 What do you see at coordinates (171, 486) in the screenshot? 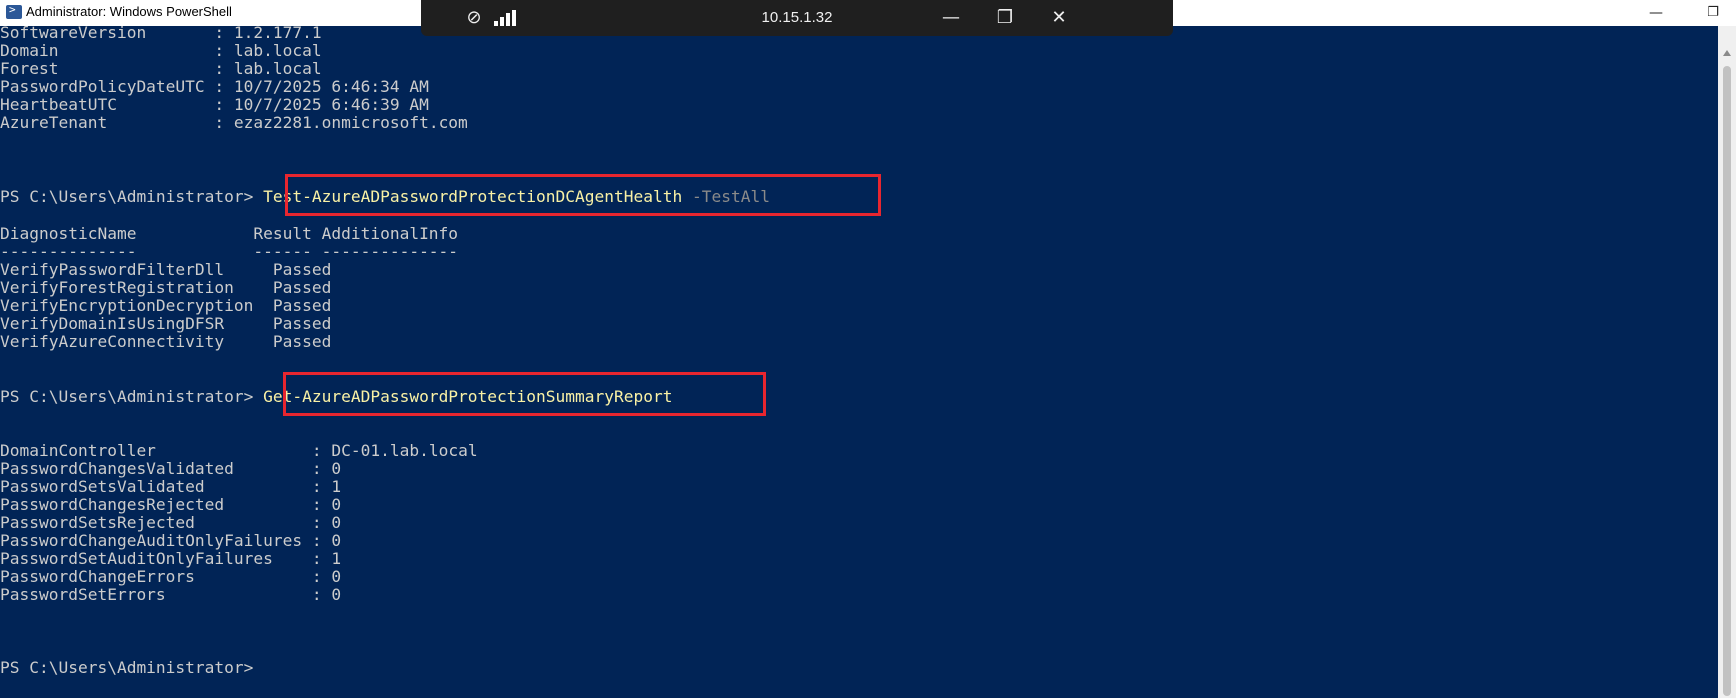
I see `summary-line: PasswordSetsValidated : 1` at bounding box center [171, 486].